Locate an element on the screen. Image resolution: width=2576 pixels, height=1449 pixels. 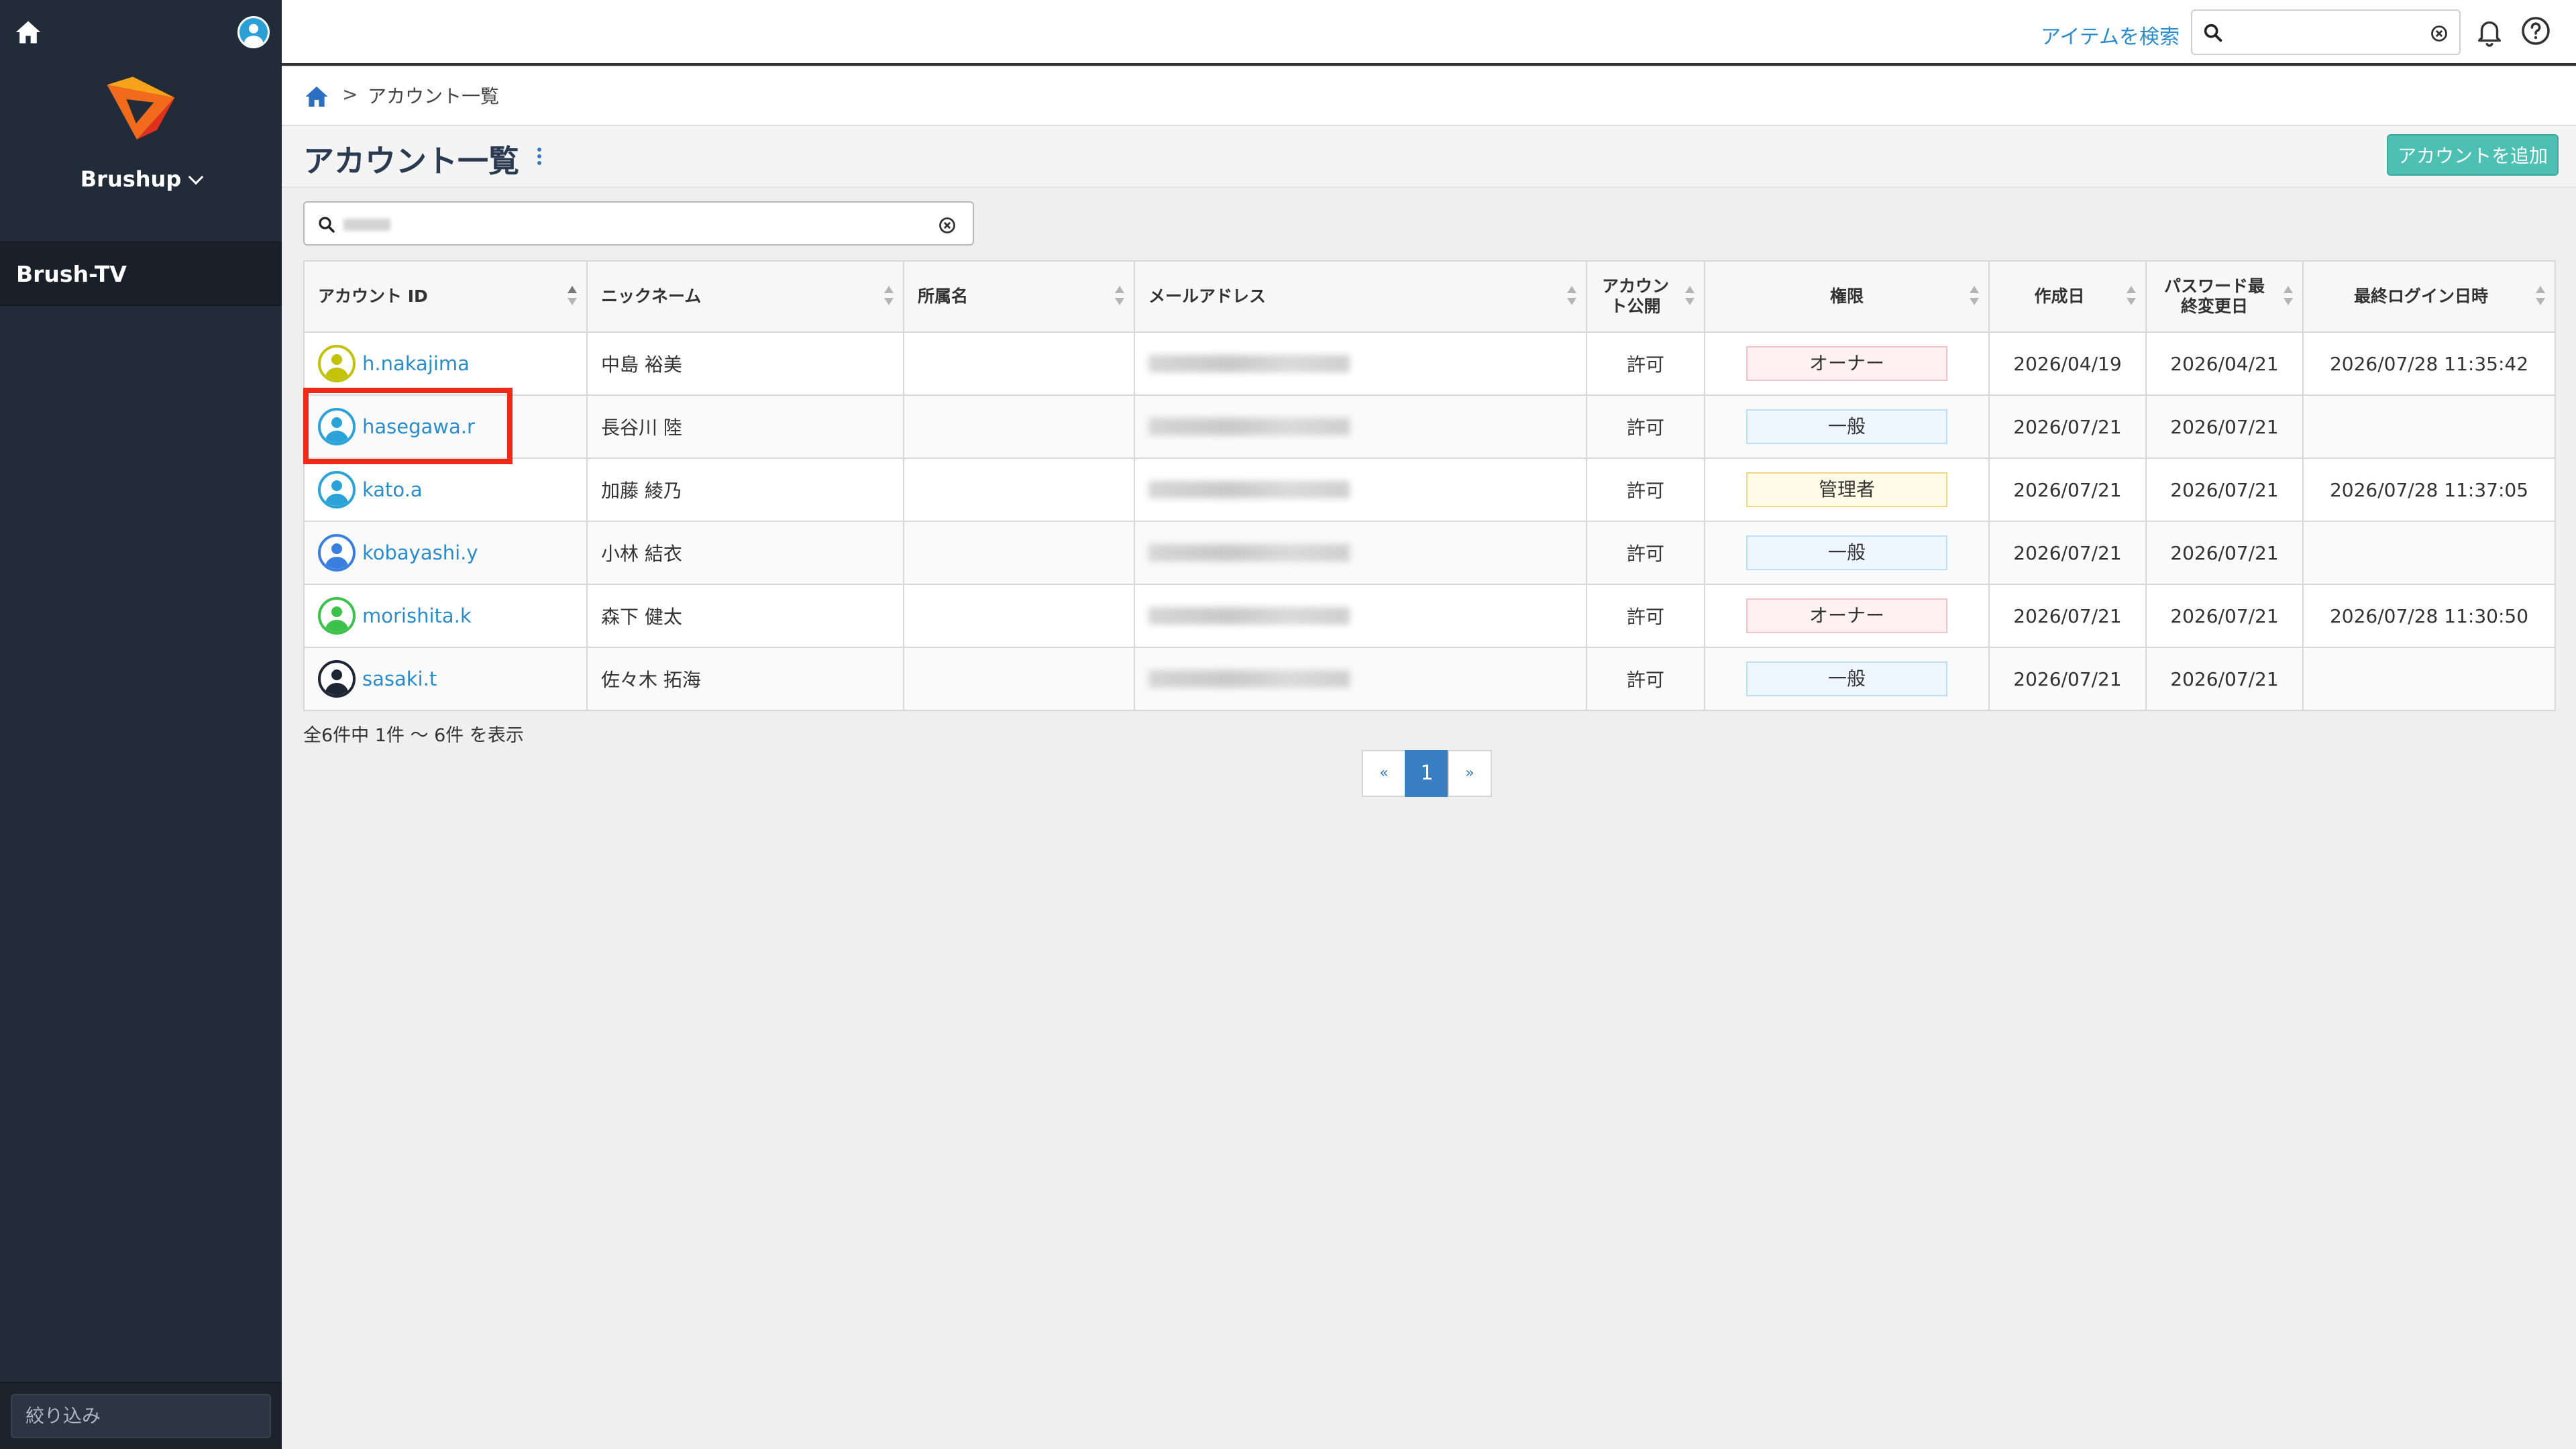
table-row: sasaki.t 佐々木 拓海 許可 一般 2026/07/21 2026/07/21 is located at coordinates (1429, 679).